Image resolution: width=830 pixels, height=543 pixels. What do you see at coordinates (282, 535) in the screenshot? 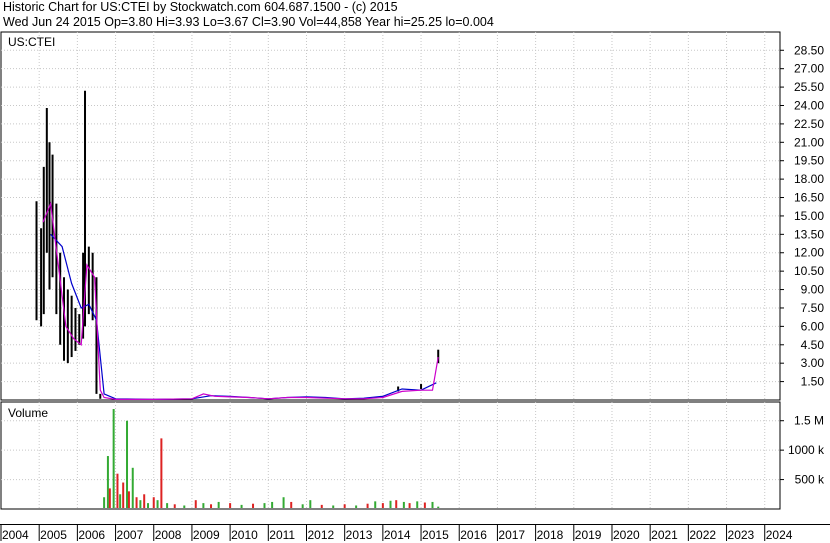
I see `x-tick-label: 2011` at bounding box center [282, 535].